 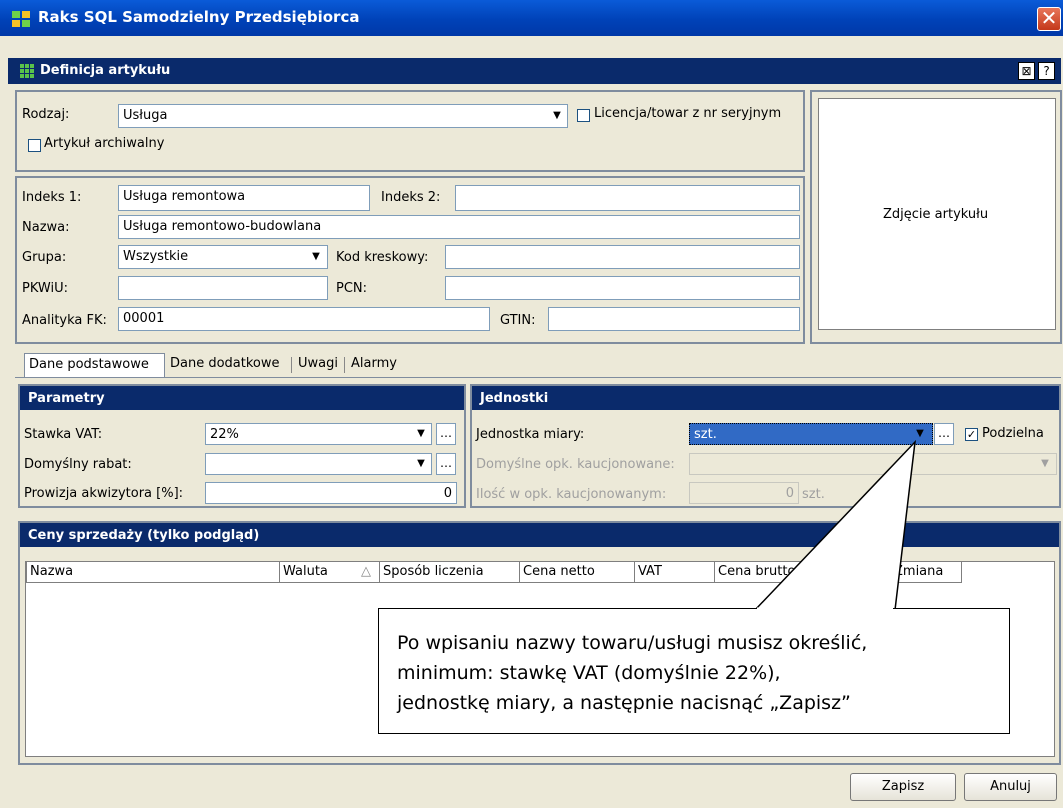 What do you see at coordinates (104, 143) in the screenshot?
I see `archiwalny-label: Artykuł archiwalny` at bounding box center [104, 143].